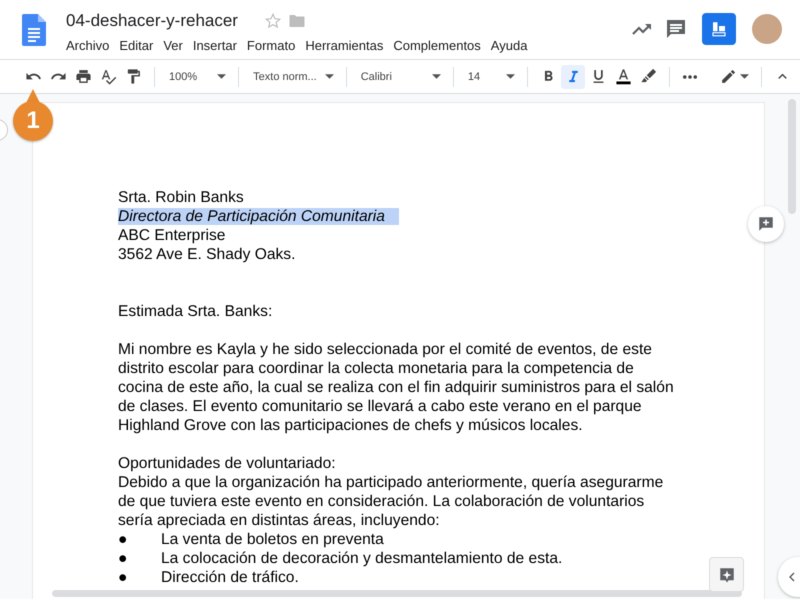  Describe the element at coordinates (214, 45) in the screenshot. I see `menu-item: Insertar` at that location.